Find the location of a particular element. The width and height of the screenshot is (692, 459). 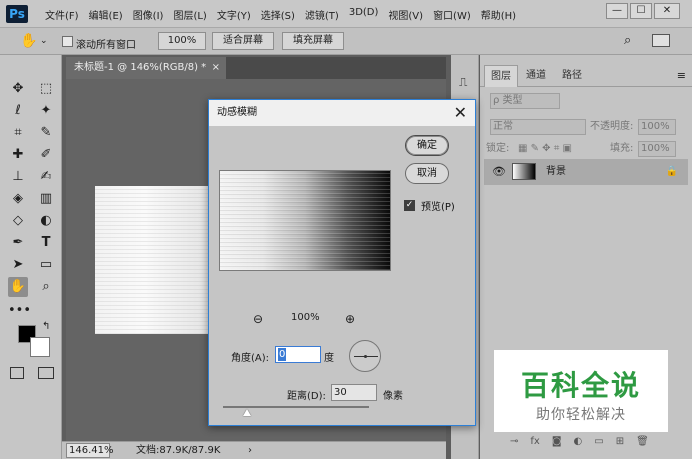

scroll-all-checkbox is located at coordinates (67, 41).